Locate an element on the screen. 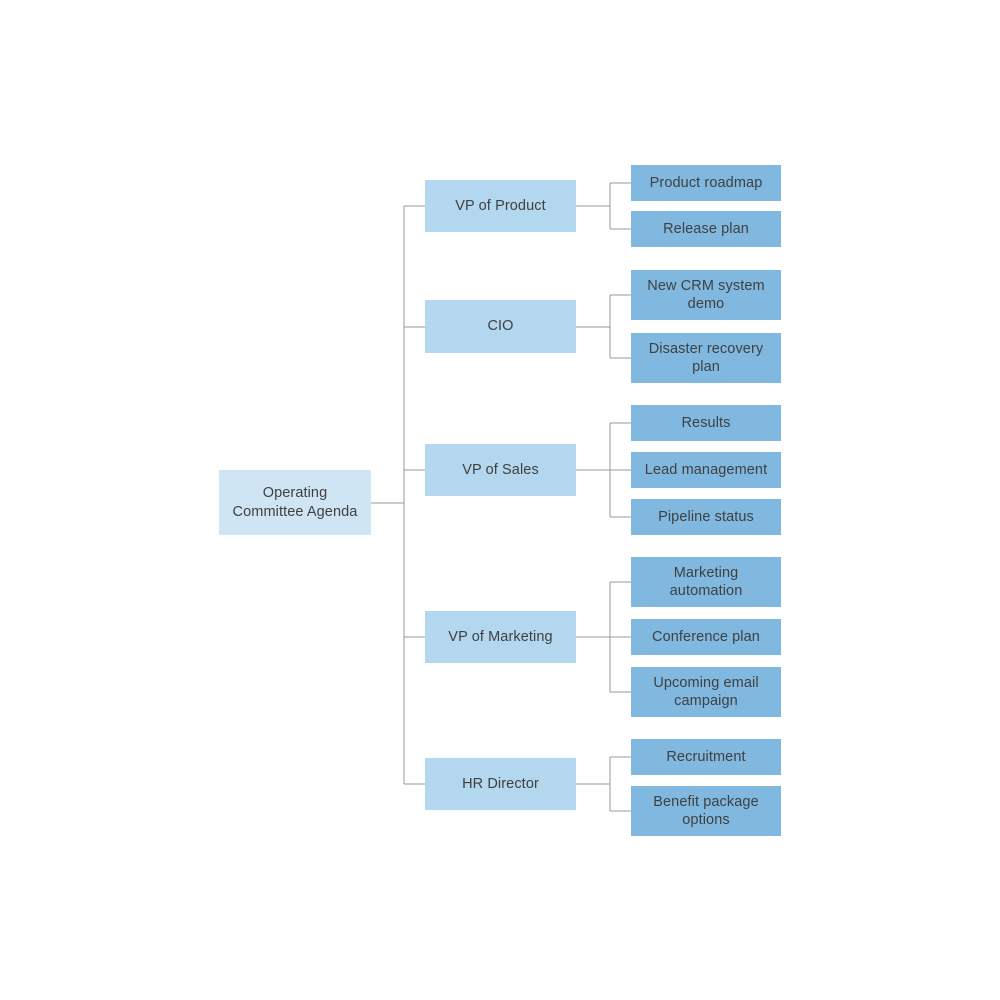 Image resolution: width=1000 pixels, height=1000 pixels. node-hr-director: HR Director is located at coordinates (500, 784).